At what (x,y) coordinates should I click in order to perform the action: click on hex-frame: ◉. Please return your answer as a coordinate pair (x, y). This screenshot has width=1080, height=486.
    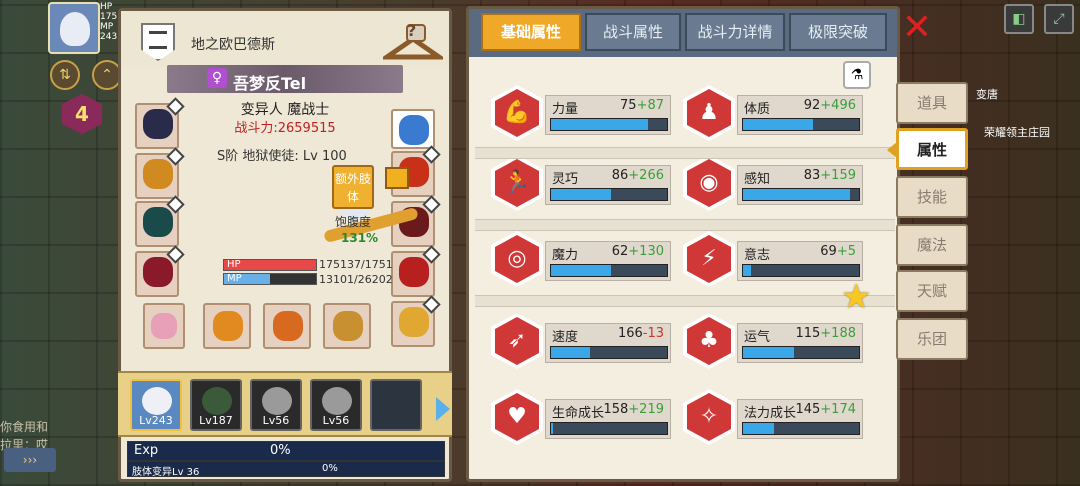
    Looking at the image, I should click on (709, 183).